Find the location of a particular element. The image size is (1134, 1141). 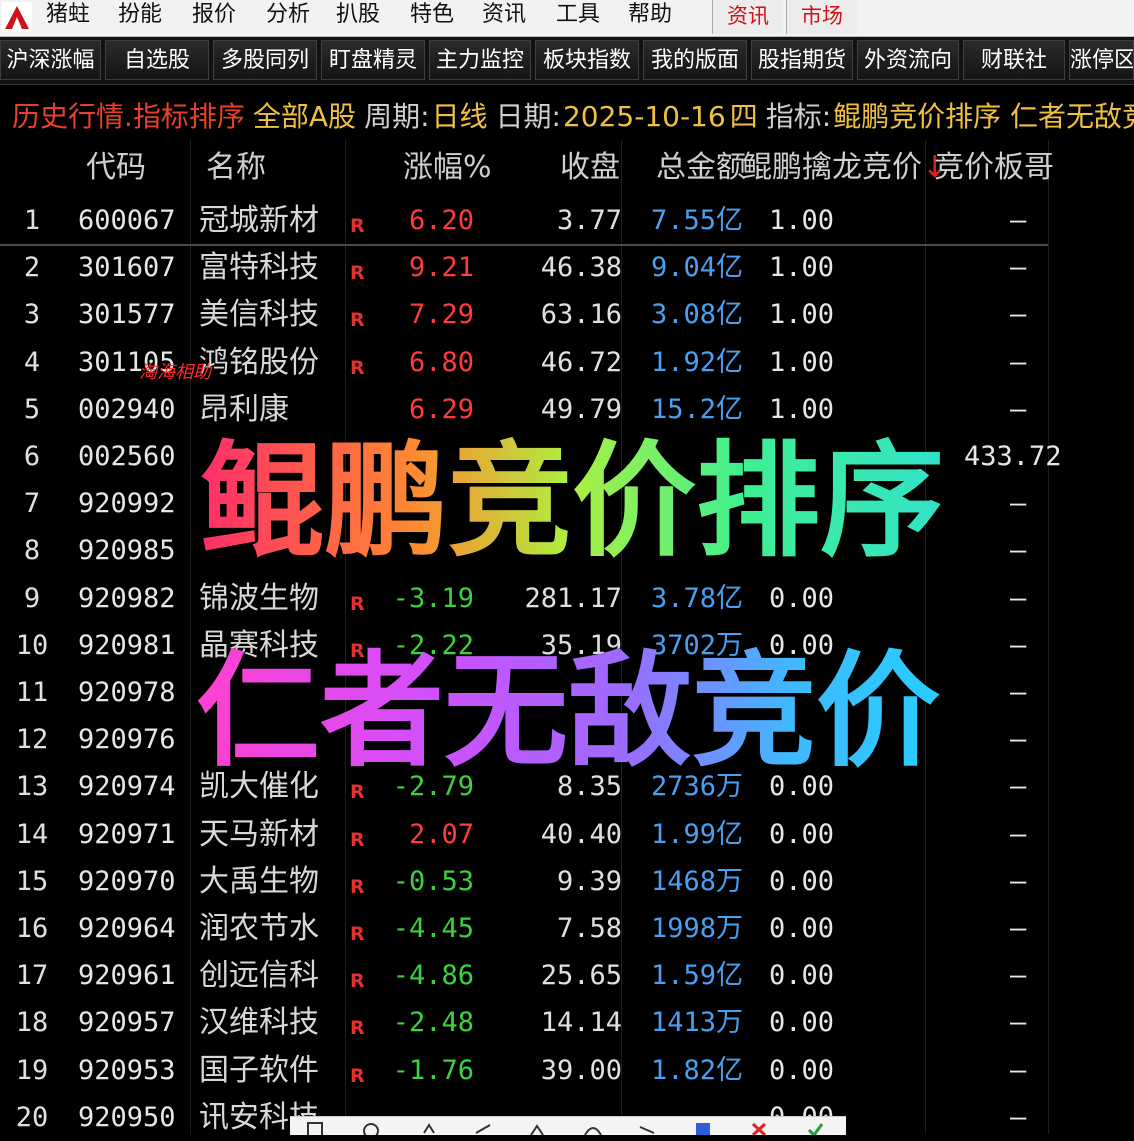

toolbar-button-limit-up: 涨停区 is located at coordinates (1101, 60).